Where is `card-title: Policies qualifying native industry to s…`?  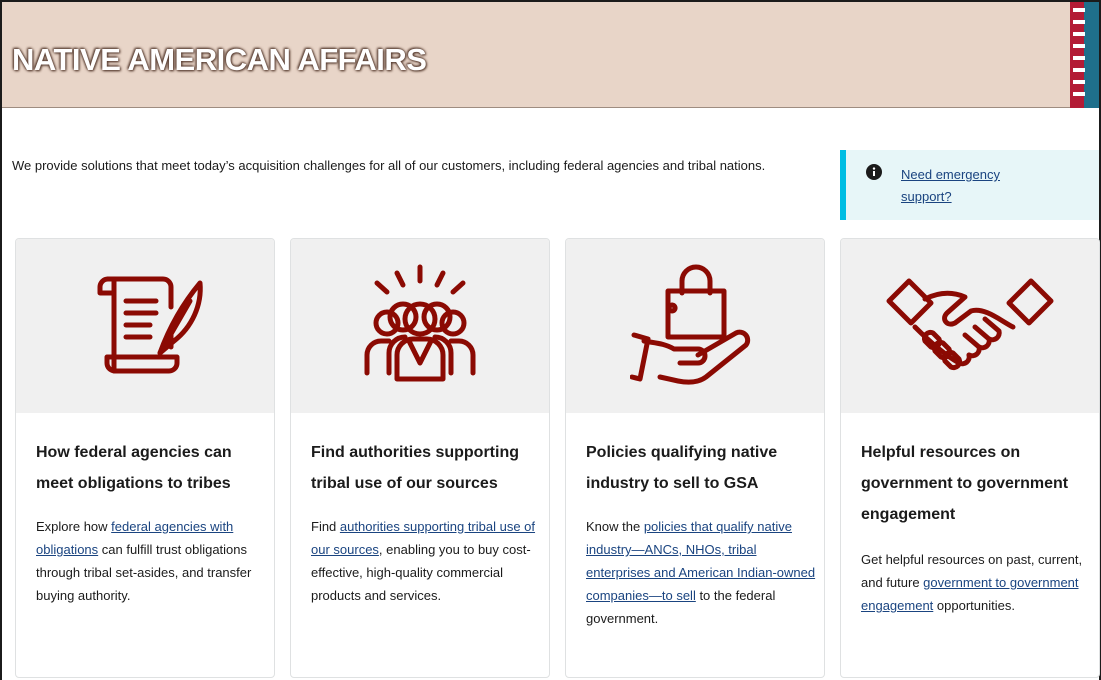 card-title: Policies qualifying native industry to s… is located at coordinates (682, 468).